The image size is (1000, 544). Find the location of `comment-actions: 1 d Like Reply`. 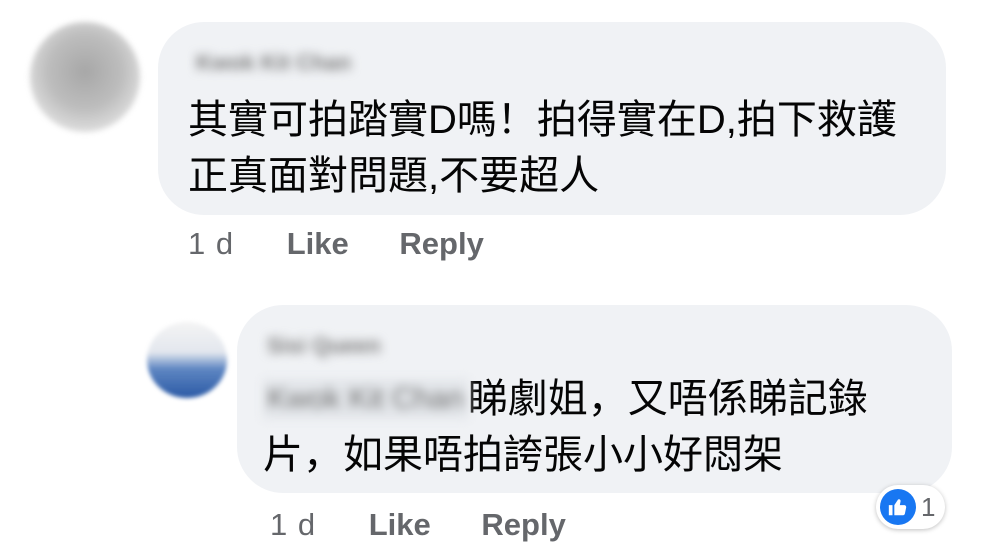

comment-actions: 1 d Like Reply is located at coordinates (336, 243).